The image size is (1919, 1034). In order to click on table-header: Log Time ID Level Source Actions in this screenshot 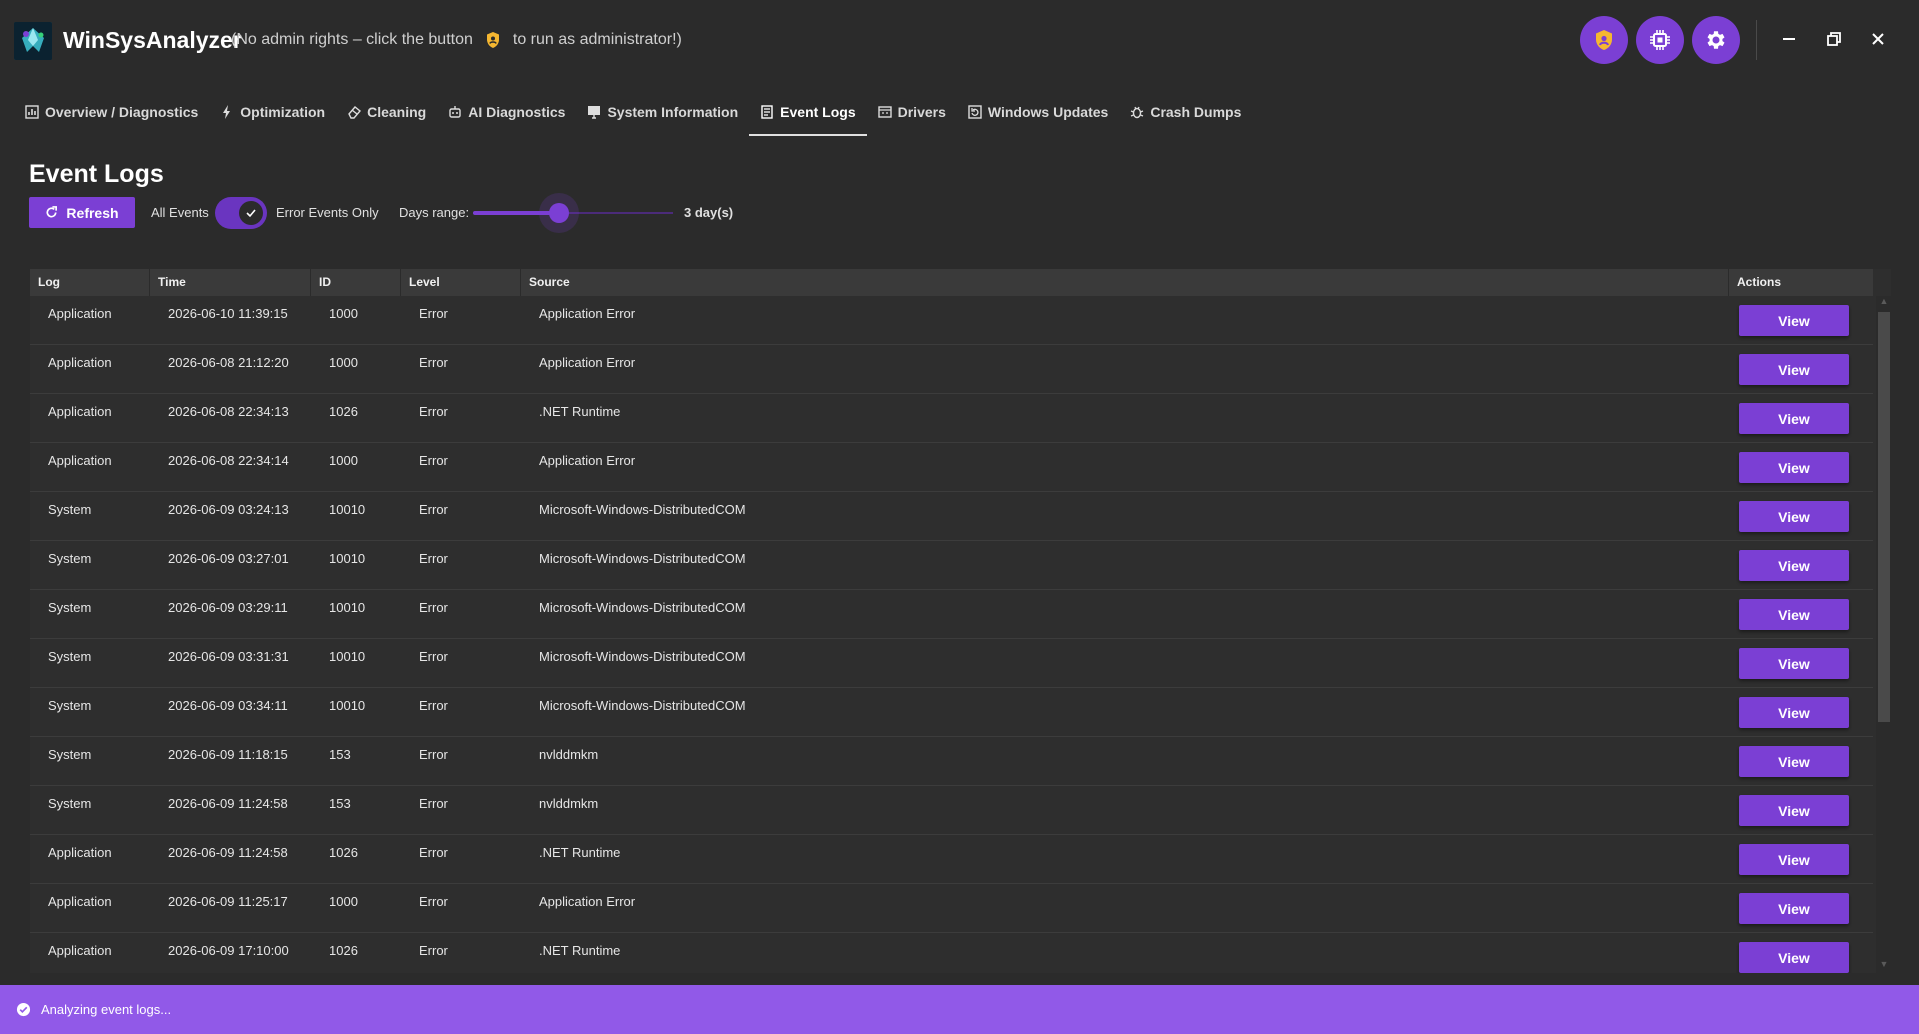, I will do `click(951, 282)`.